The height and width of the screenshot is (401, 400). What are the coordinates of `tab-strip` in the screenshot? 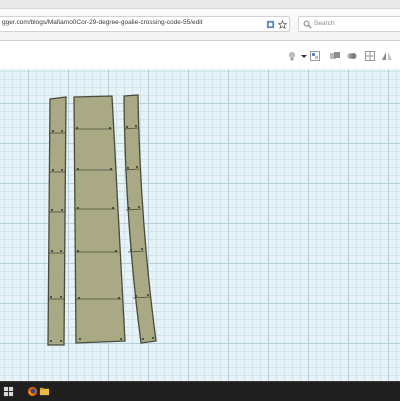 It's located at (200, 4).